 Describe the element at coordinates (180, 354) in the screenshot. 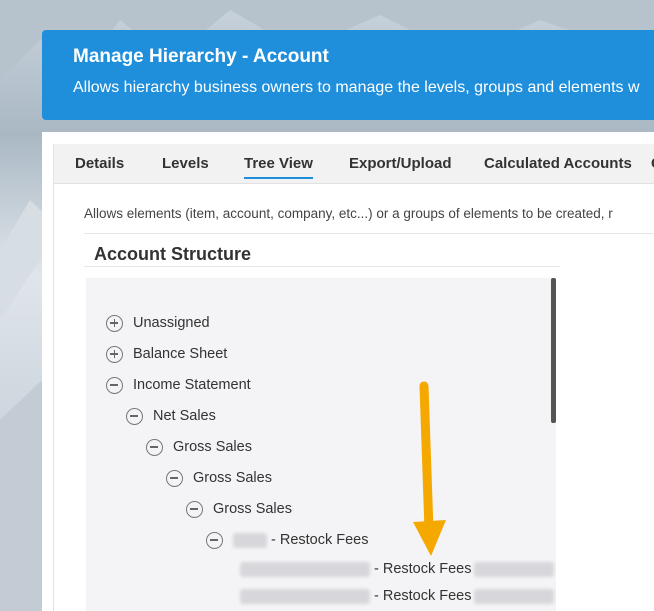

I see `tree-node-label: Balance Sheet` at that location.